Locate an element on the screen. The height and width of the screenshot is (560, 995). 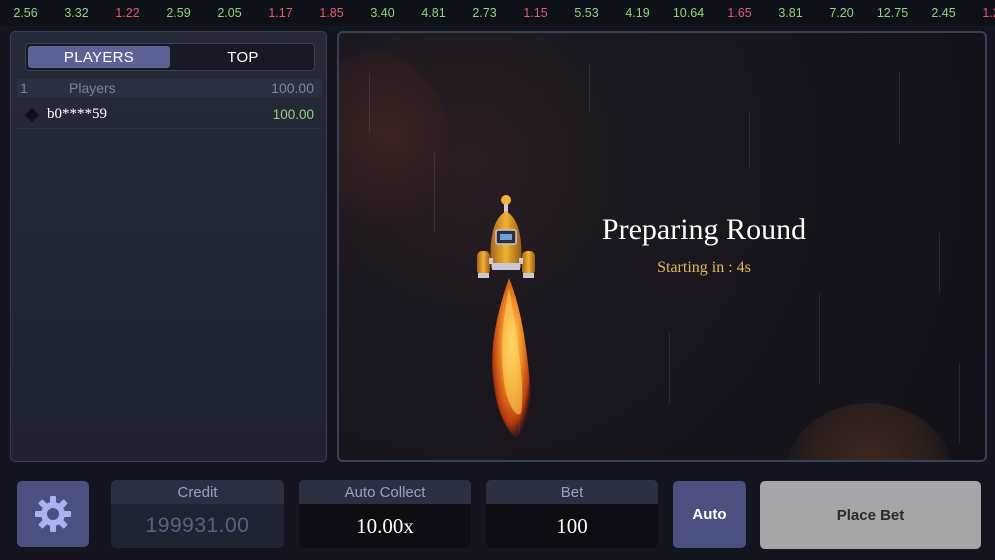
history-multiplier: 2.56 is located at coordinates (25, 13).